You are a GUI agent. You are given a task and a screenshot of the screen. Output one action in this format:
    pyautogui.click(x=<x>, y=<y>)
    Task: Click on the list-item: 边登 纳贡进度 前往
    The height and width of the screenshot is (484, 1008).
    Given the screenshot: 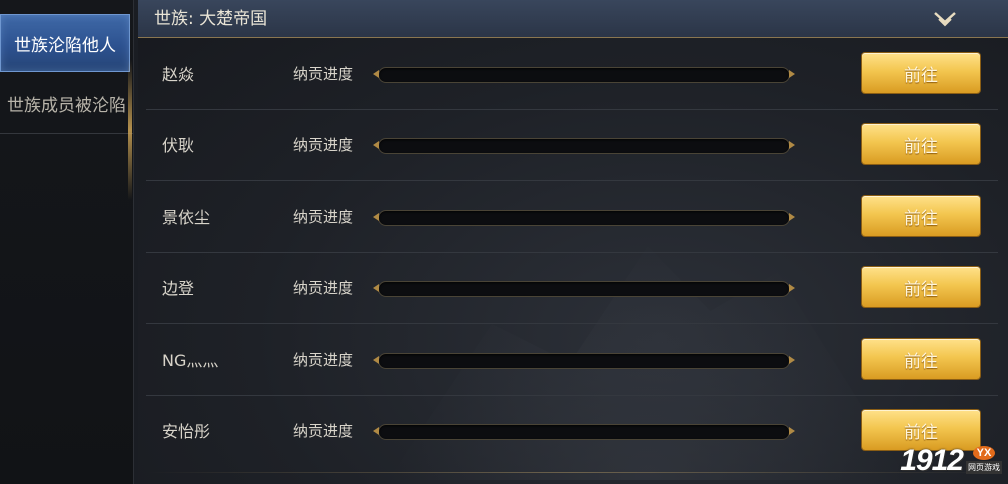 What is the action you would take?
    pyautogui.click(x=572, y=288)
    